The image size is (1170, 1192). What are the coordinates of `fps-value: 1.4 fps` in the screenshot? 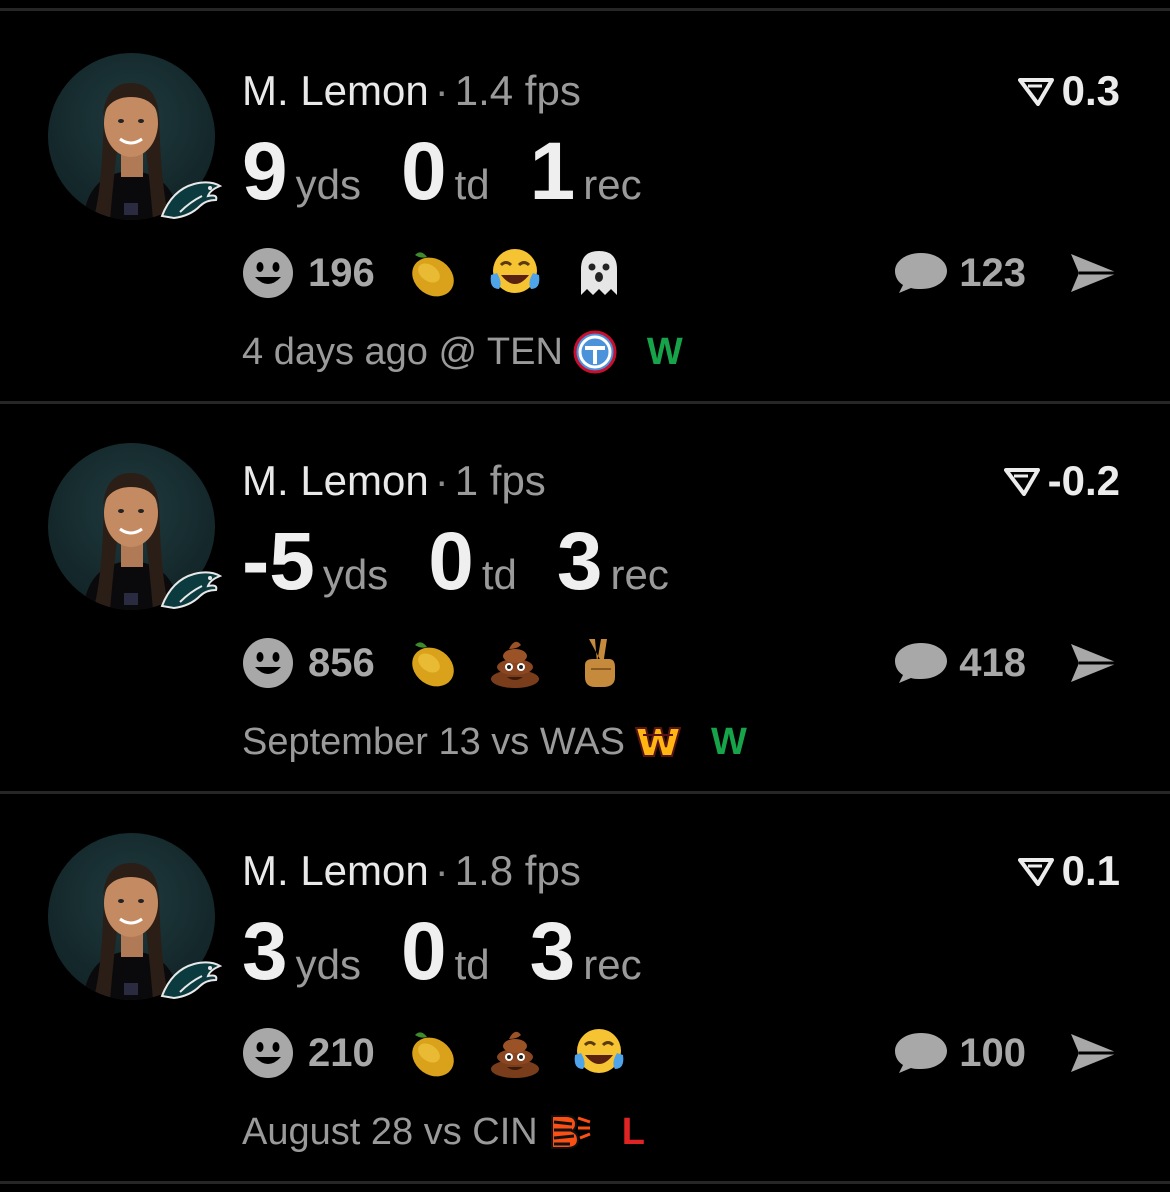 It's located at (517, 90).